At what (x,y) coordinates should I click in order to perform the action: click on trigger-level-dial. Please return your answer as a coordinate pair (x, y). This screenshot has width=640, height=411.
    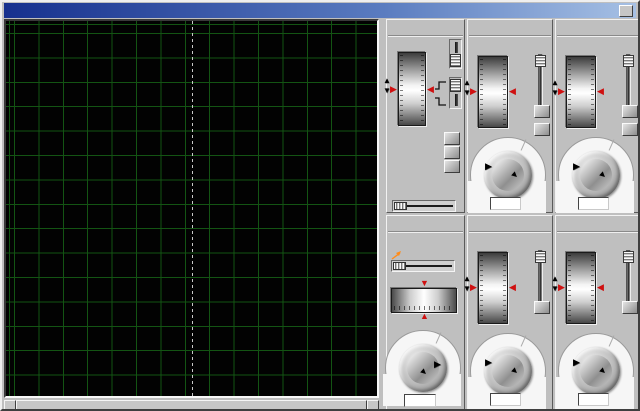
    Looking at the image, I should click on (412, 89).